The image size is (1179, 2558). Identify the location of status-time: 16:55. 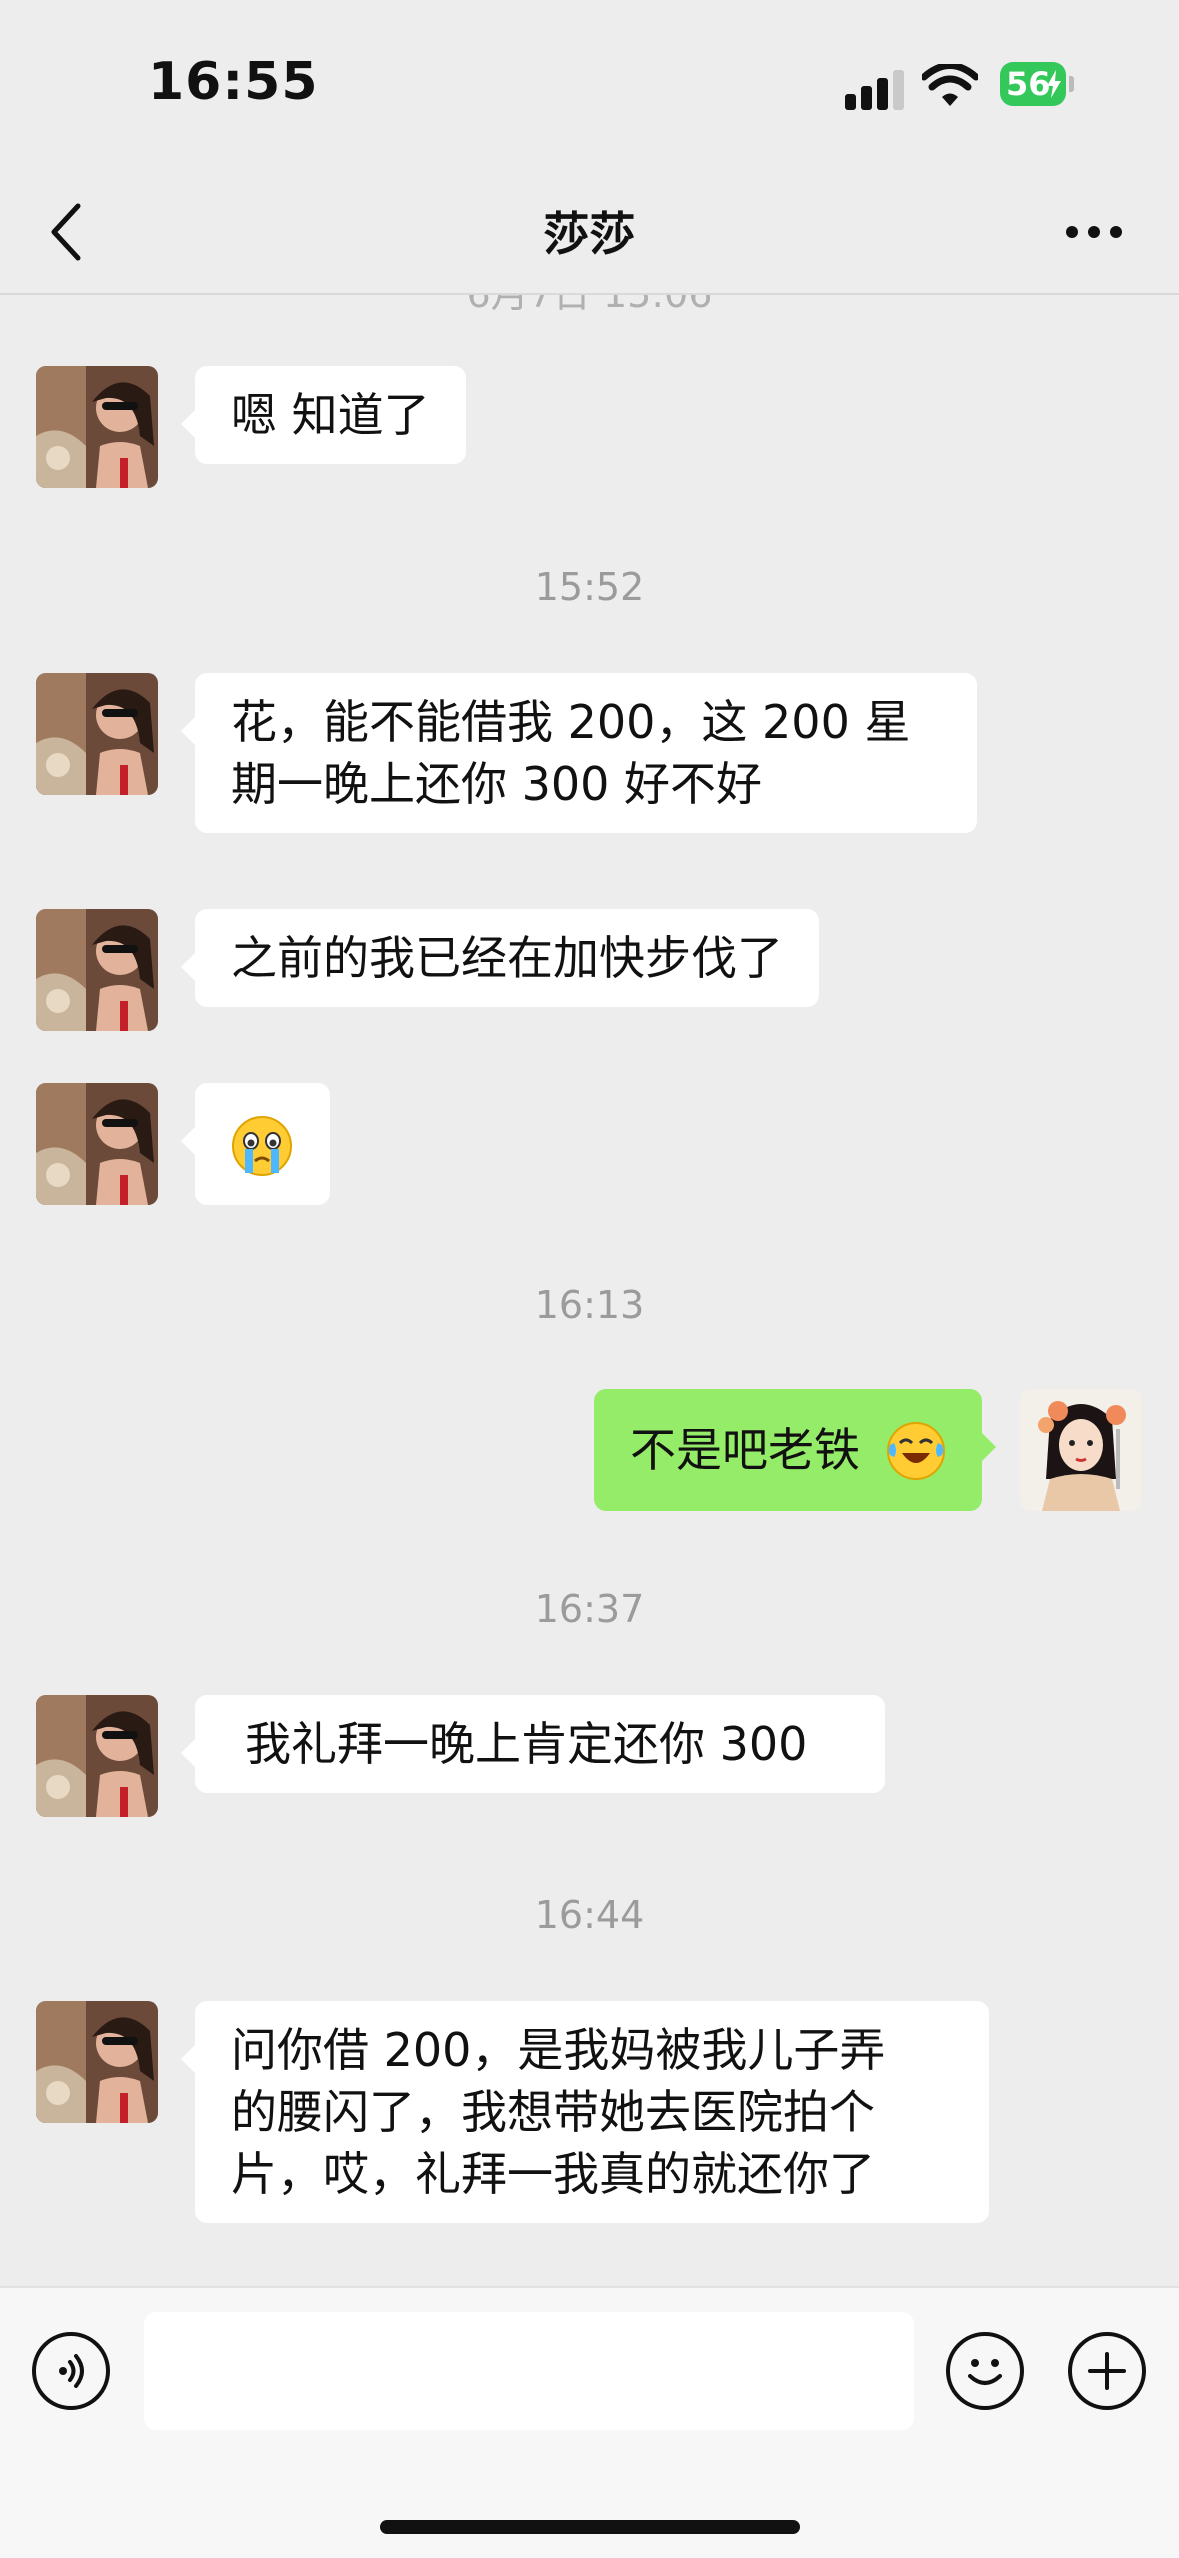
(233, 82).